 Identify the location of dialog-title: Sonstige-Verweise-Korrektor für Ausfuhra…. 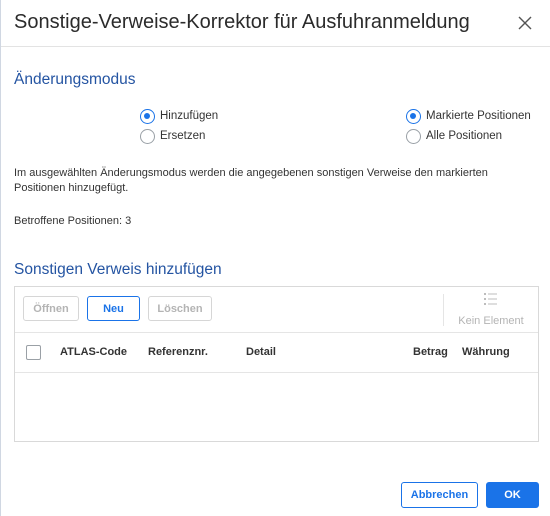
(242, 22).